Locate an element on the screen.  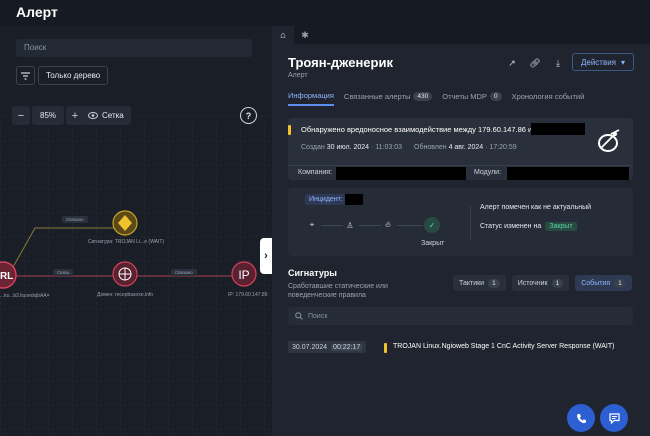
created-meta: Создан 30 июл. 2024 · 11:03:03 is located at coordinates (351, 147).